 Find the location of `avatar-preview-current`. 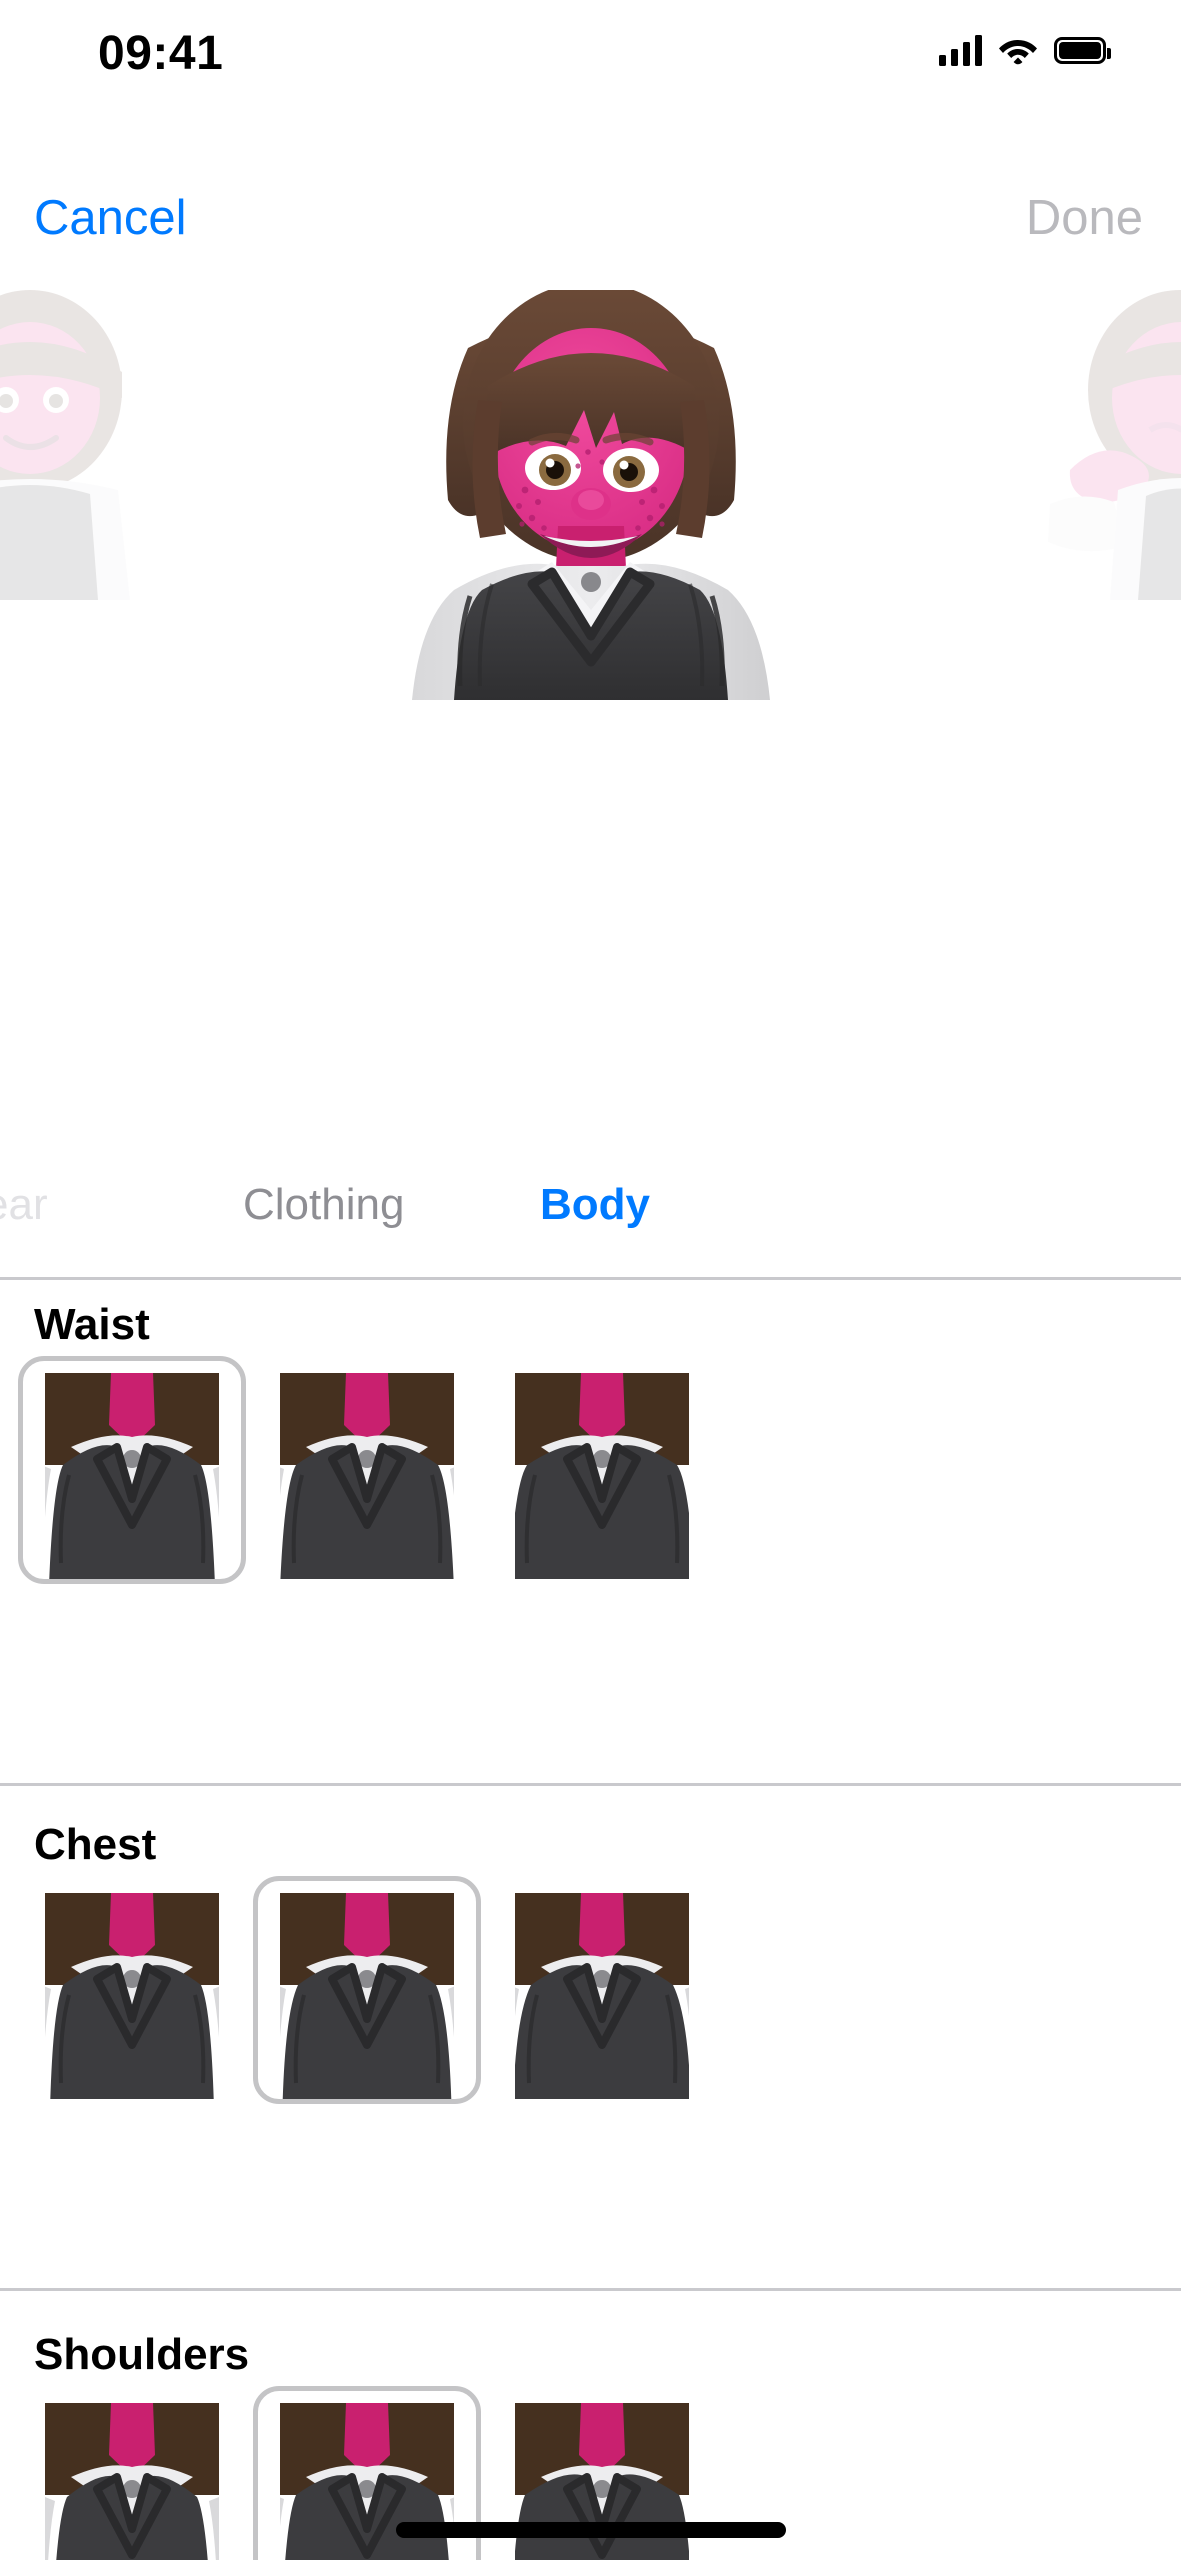

avatar-preview-current is located at coordinates (591, 495).